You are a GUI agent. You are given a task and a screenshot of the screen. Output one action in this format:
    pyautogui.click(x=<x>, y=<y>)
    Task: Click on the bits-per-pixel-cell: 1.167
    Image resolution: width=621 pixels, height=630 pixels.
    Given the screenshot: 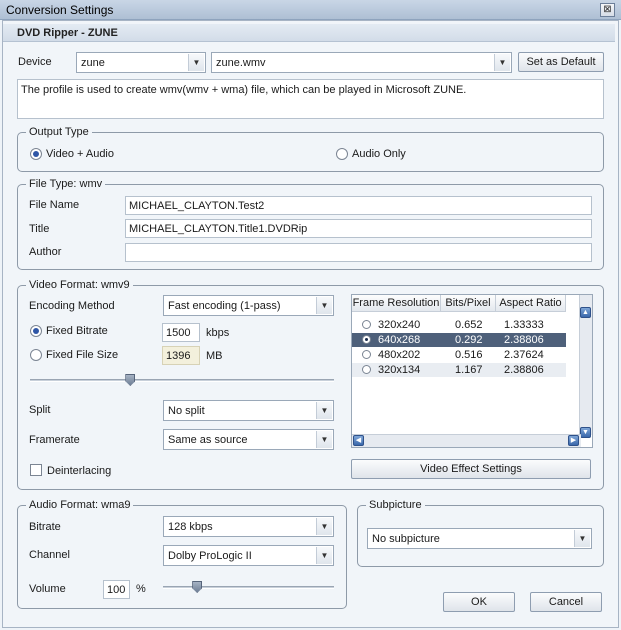 What is the action you would take?
    pyautogui.click(x=469, y=370)
    